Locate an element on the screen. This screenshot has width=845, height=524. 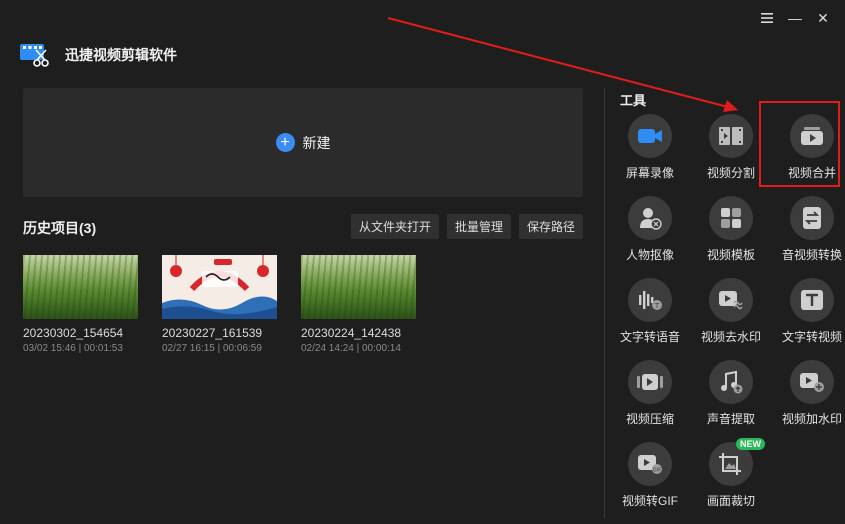
batch-manage-button: 批量管理 is located at coordinates (478, 226).